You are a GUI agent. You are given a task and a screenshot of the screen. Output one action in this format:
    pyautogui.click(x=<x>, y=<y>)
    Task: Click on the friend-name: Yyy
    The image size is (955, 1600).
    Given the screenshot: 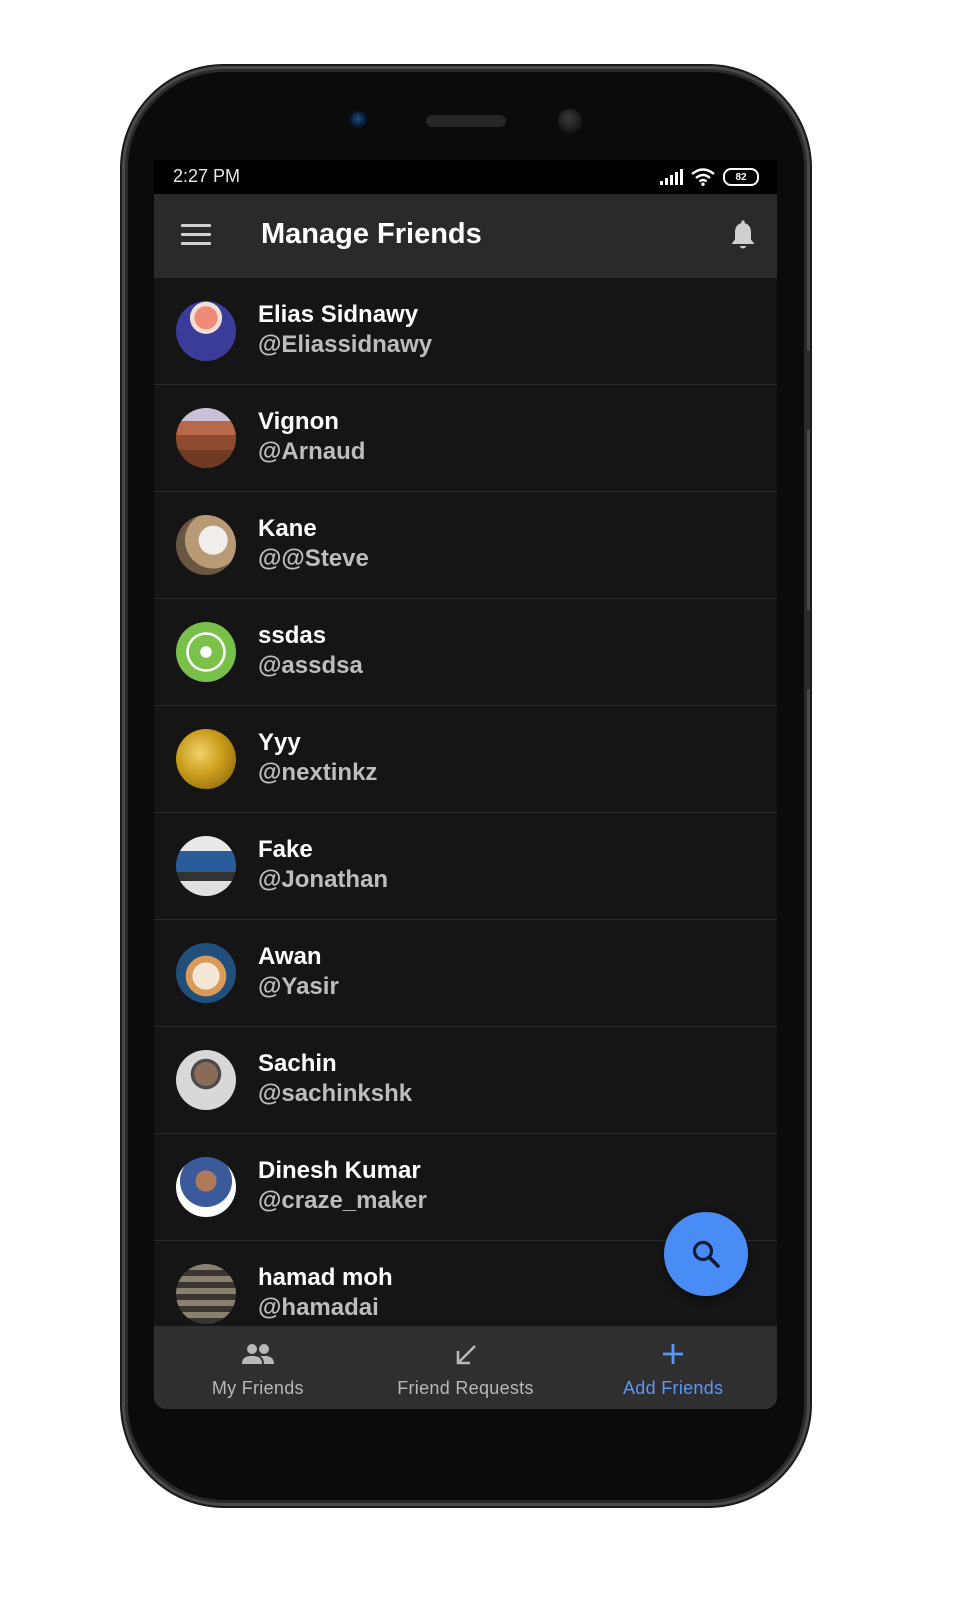 What is the action you would take?
    pyautogui.click(x=279, y=742)
    